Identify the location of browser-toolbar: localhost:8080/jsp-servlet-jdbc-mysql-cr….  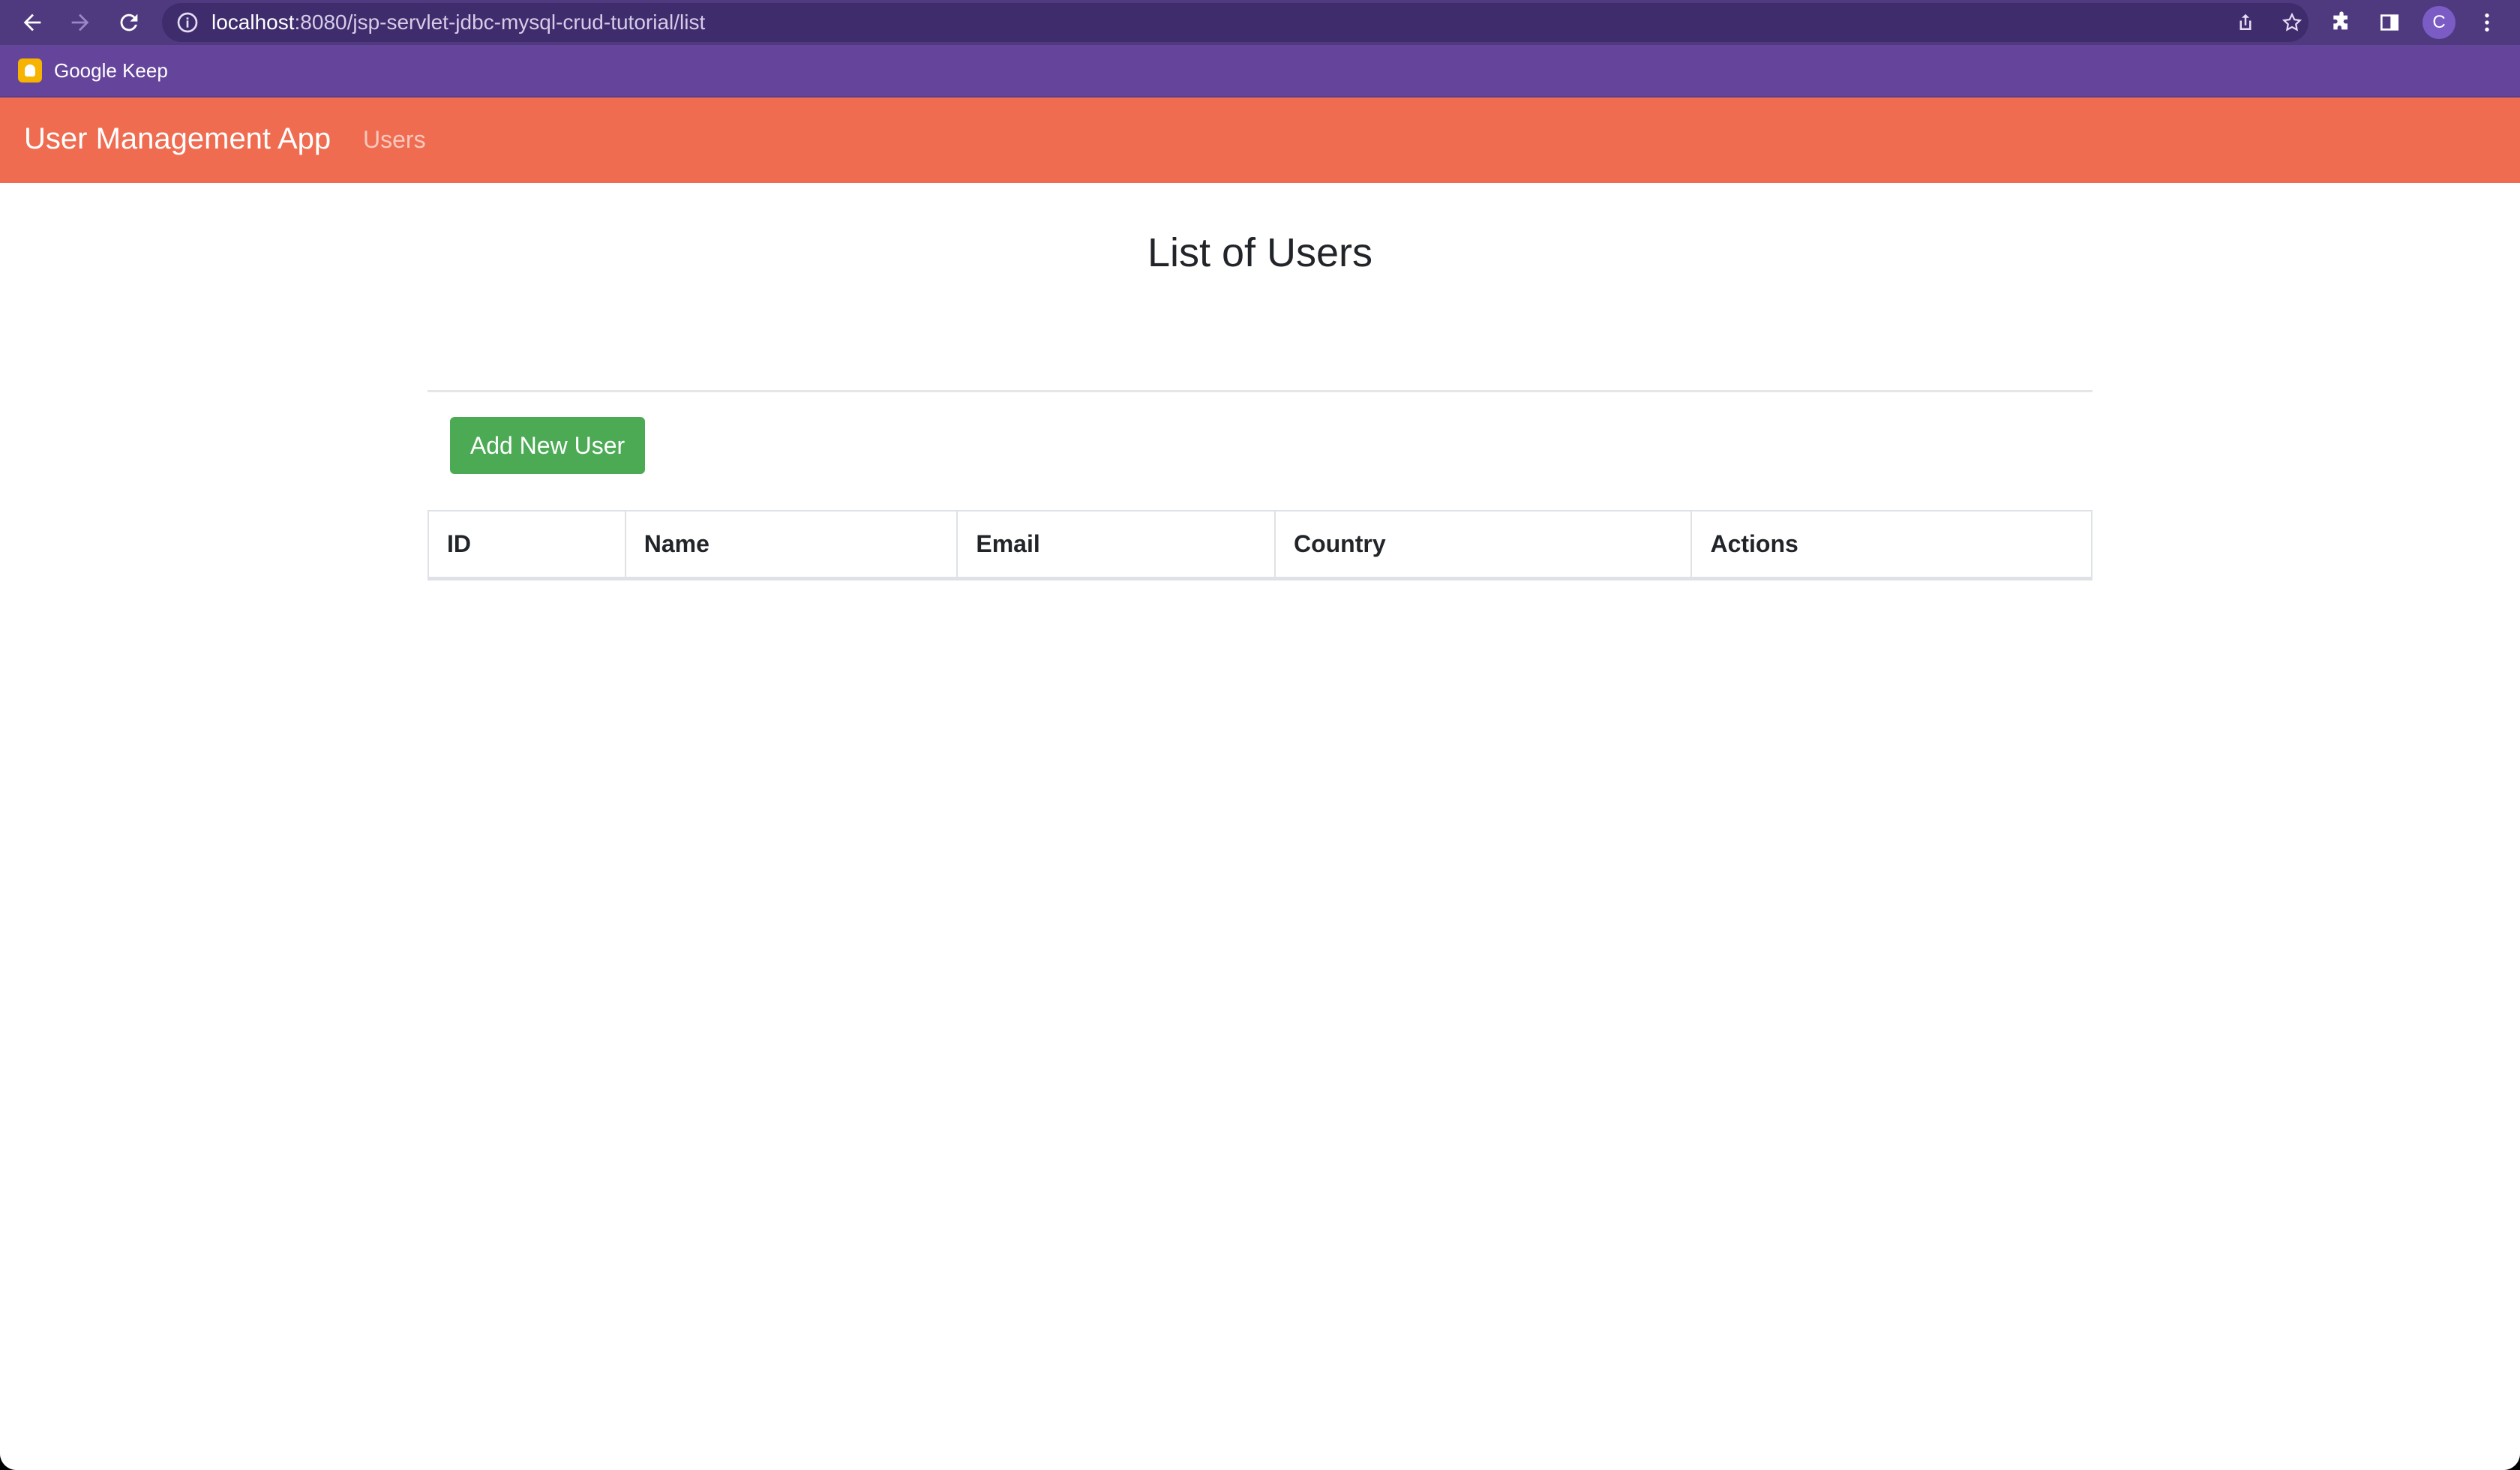
(1260, 22).